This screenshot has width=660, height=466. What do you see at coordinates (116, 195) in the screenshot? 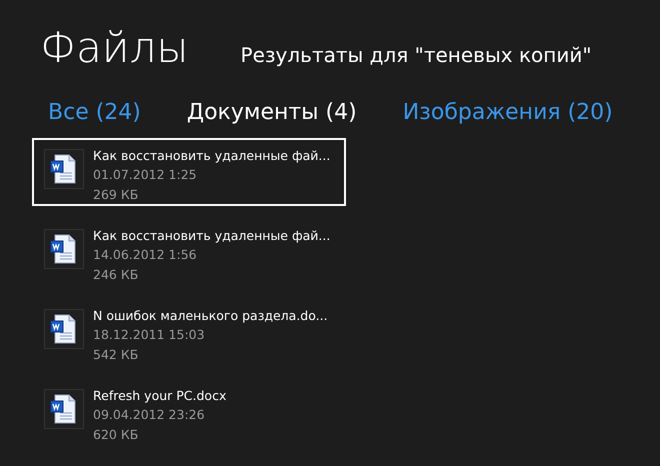
I see `file-size: 269 КБ` at bounding box center [116, 195].